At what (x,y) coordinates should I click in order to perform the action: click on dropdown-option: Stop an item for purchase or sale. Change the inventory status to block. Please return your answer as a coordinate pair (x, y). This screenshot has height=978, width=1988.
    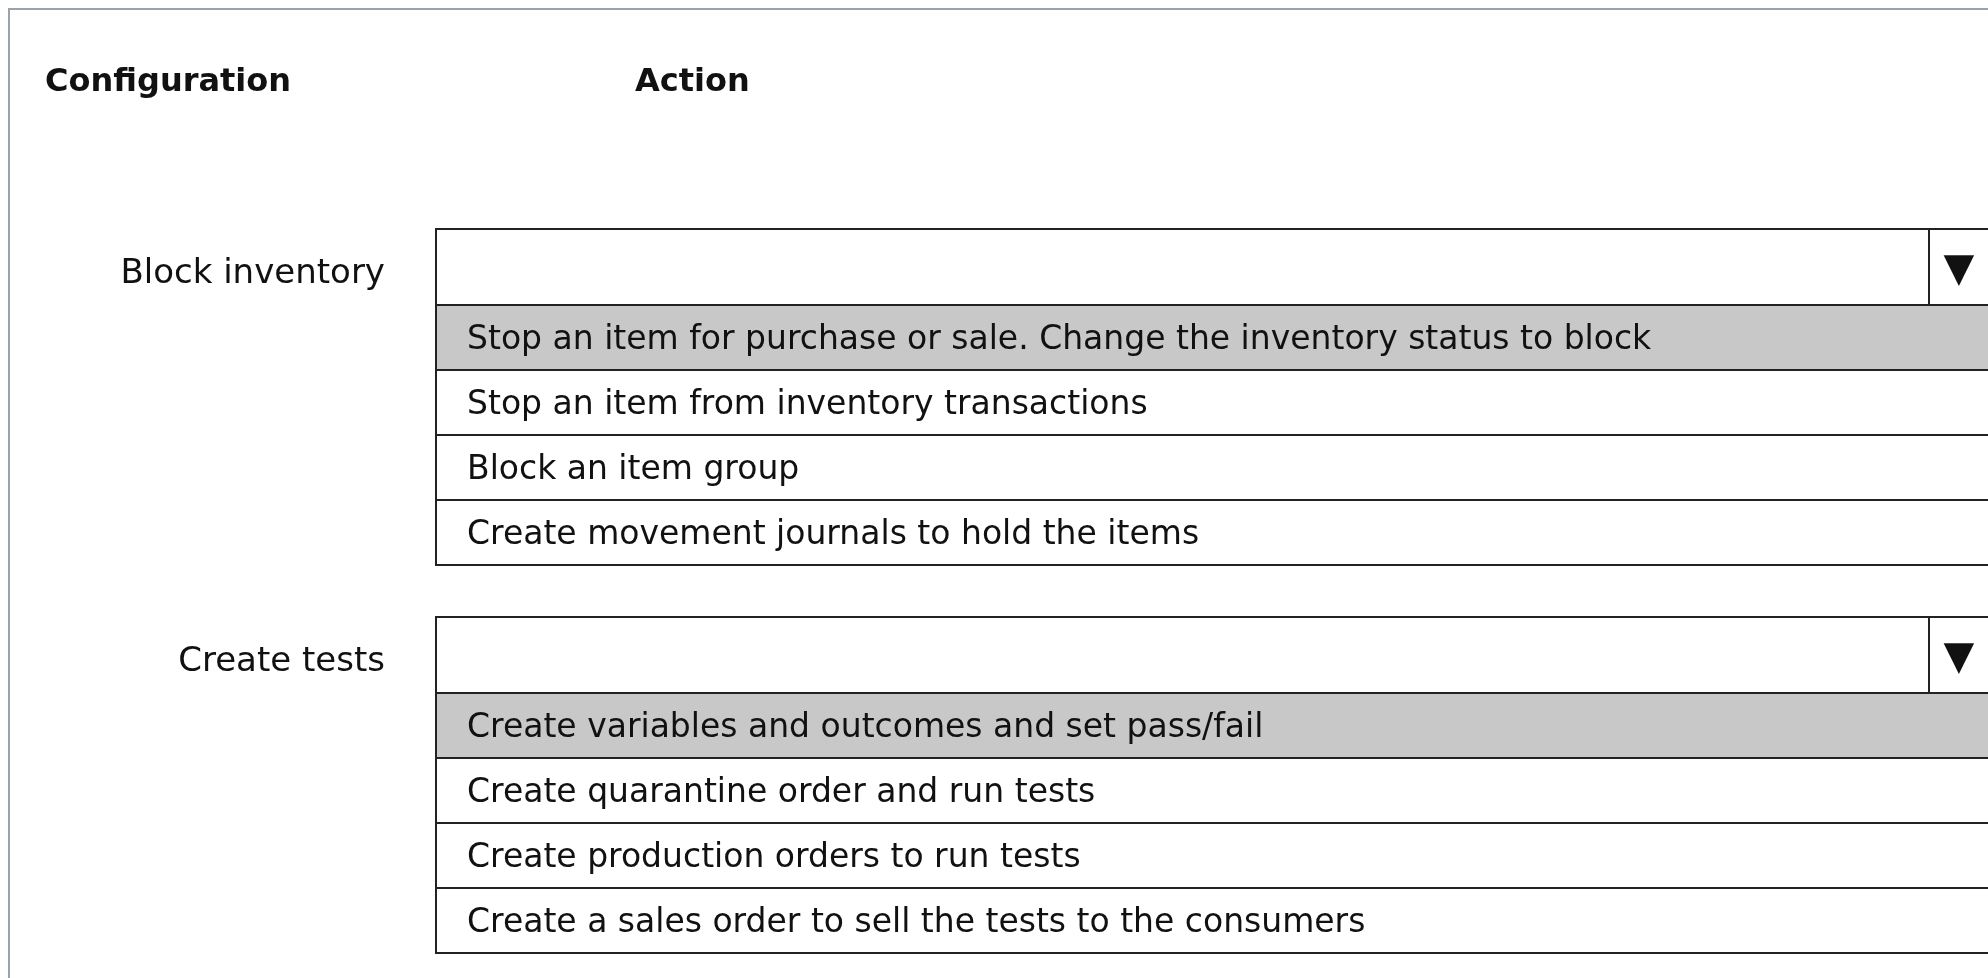
    Looking at the image, I should click on (1212, 336).